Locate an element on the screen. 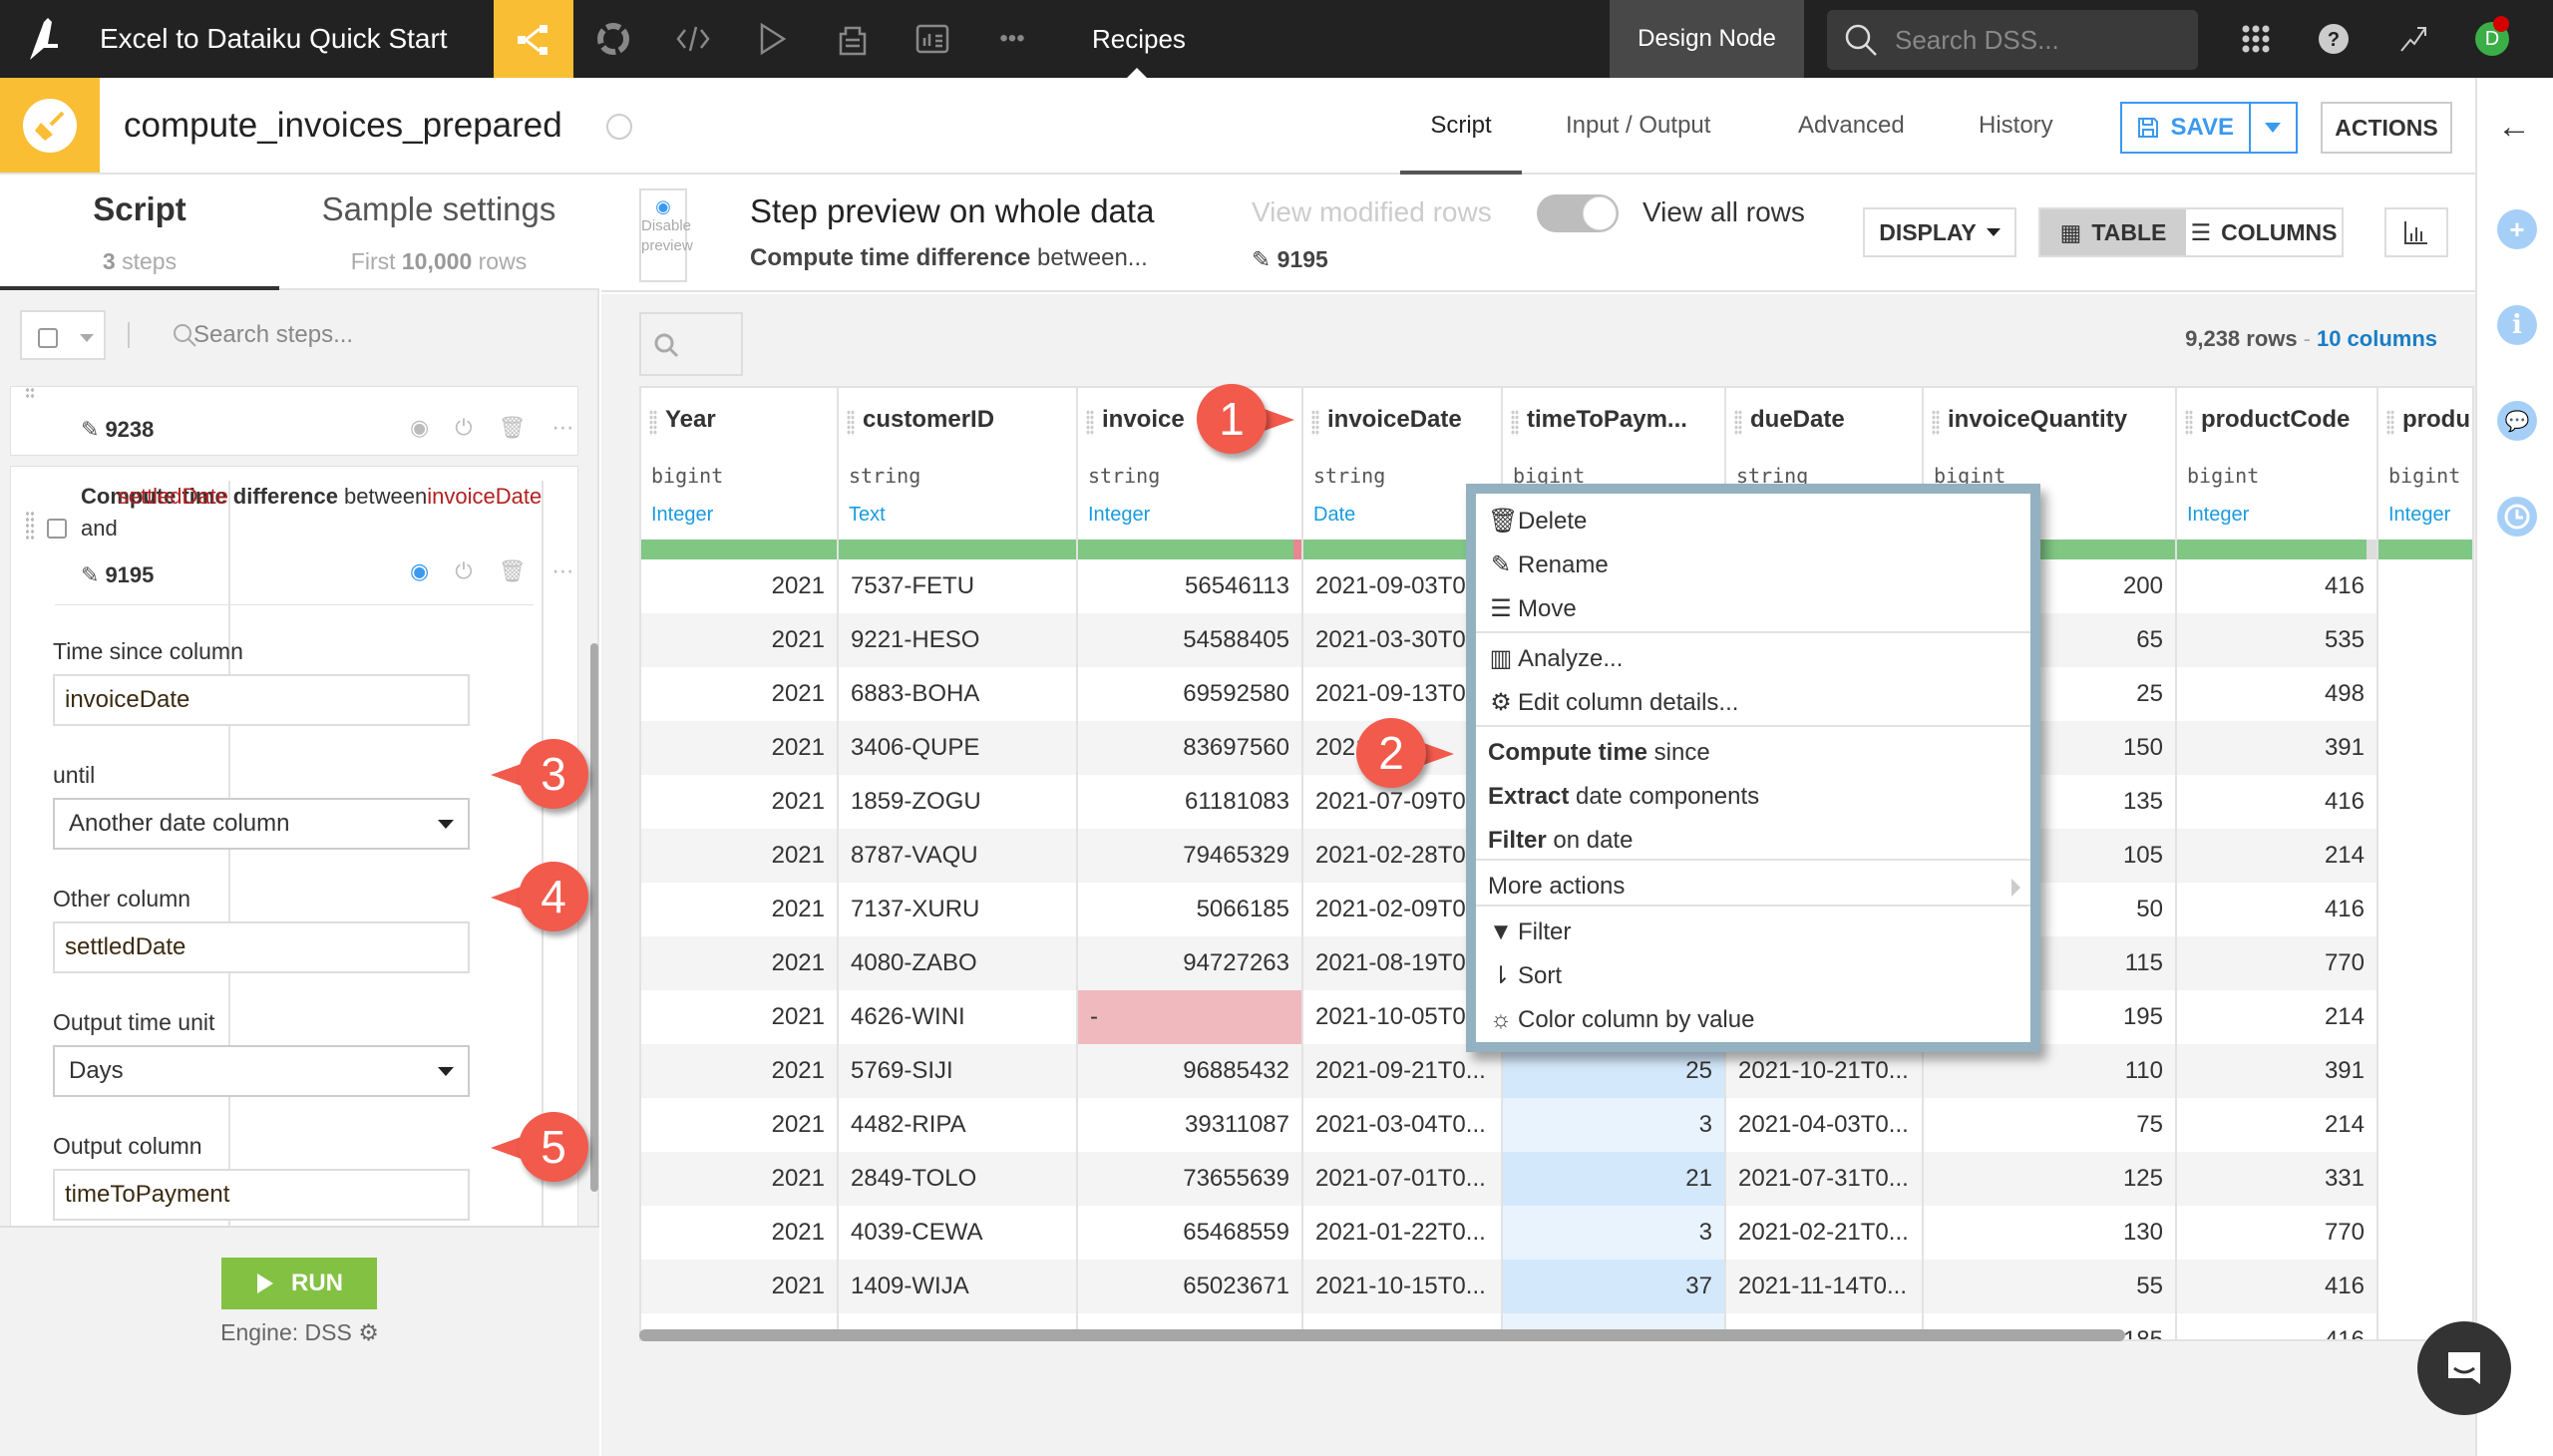 This screenshot has height=1456, width=2553. table-cell: 1859-ZOGU is located at coordinates (958, 802).